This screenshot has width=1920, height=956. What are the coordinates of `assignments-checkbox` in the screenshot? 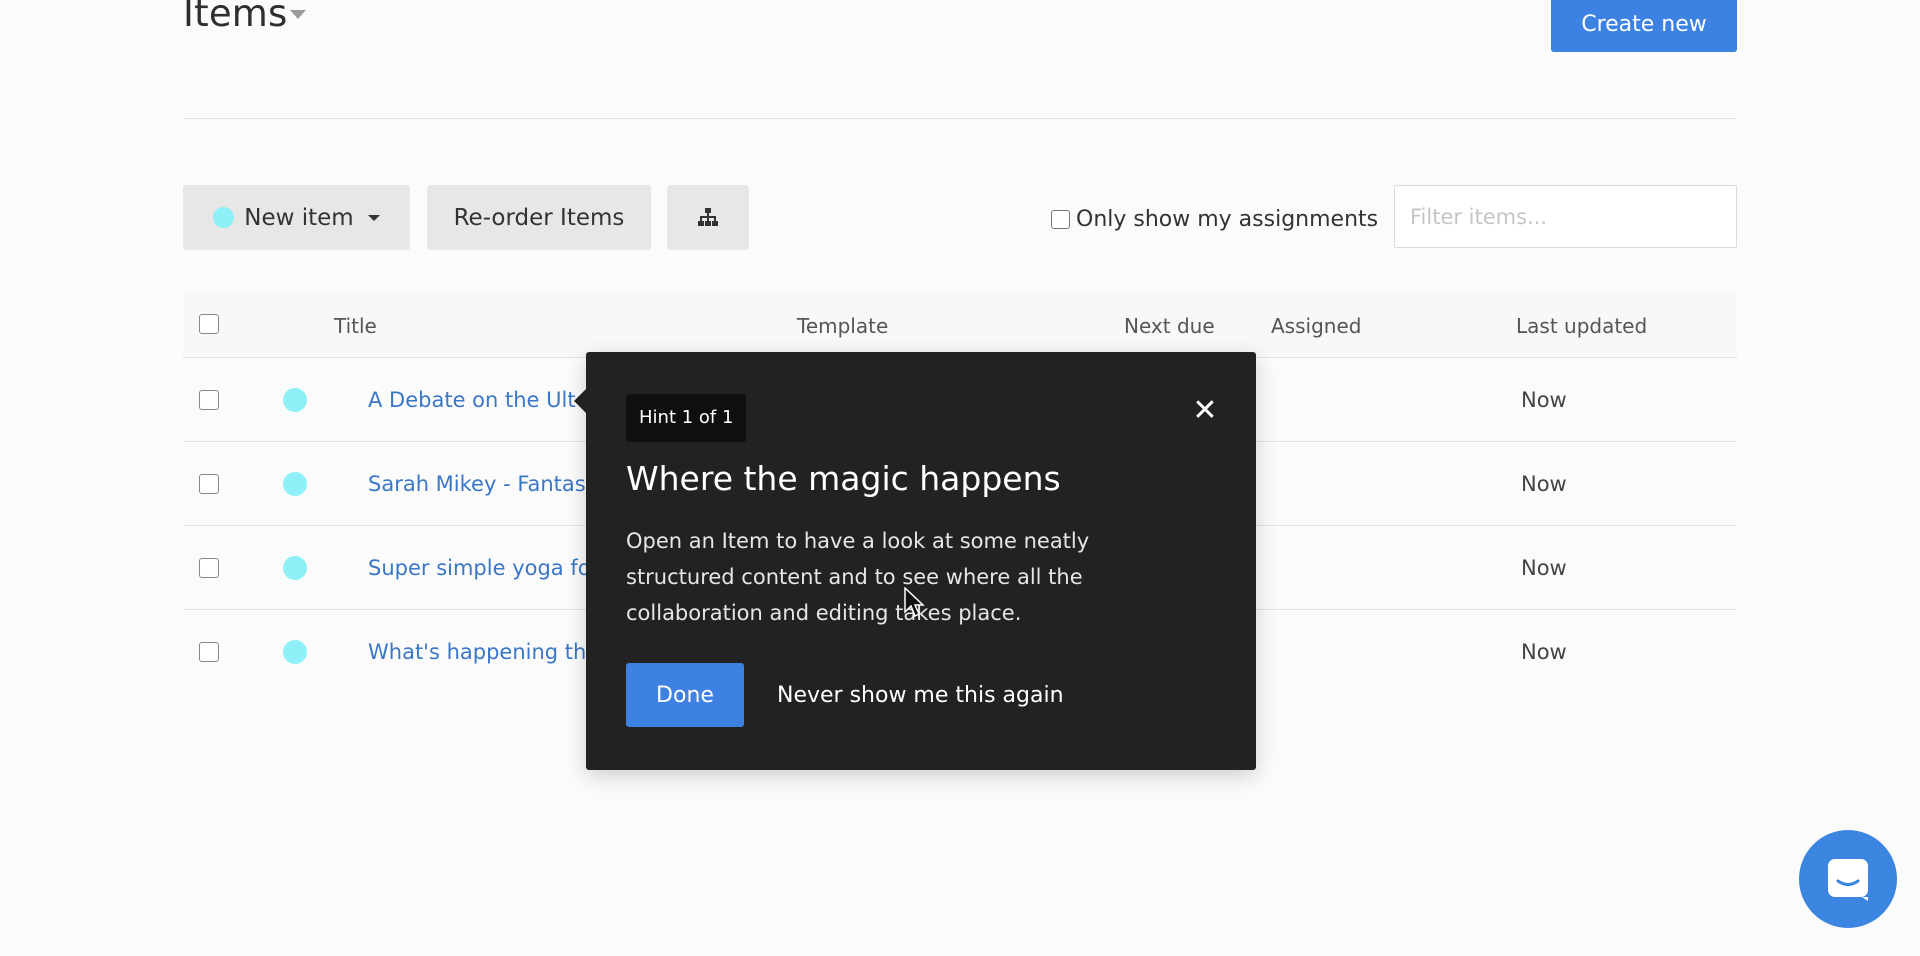 It's located at (1060, 219).